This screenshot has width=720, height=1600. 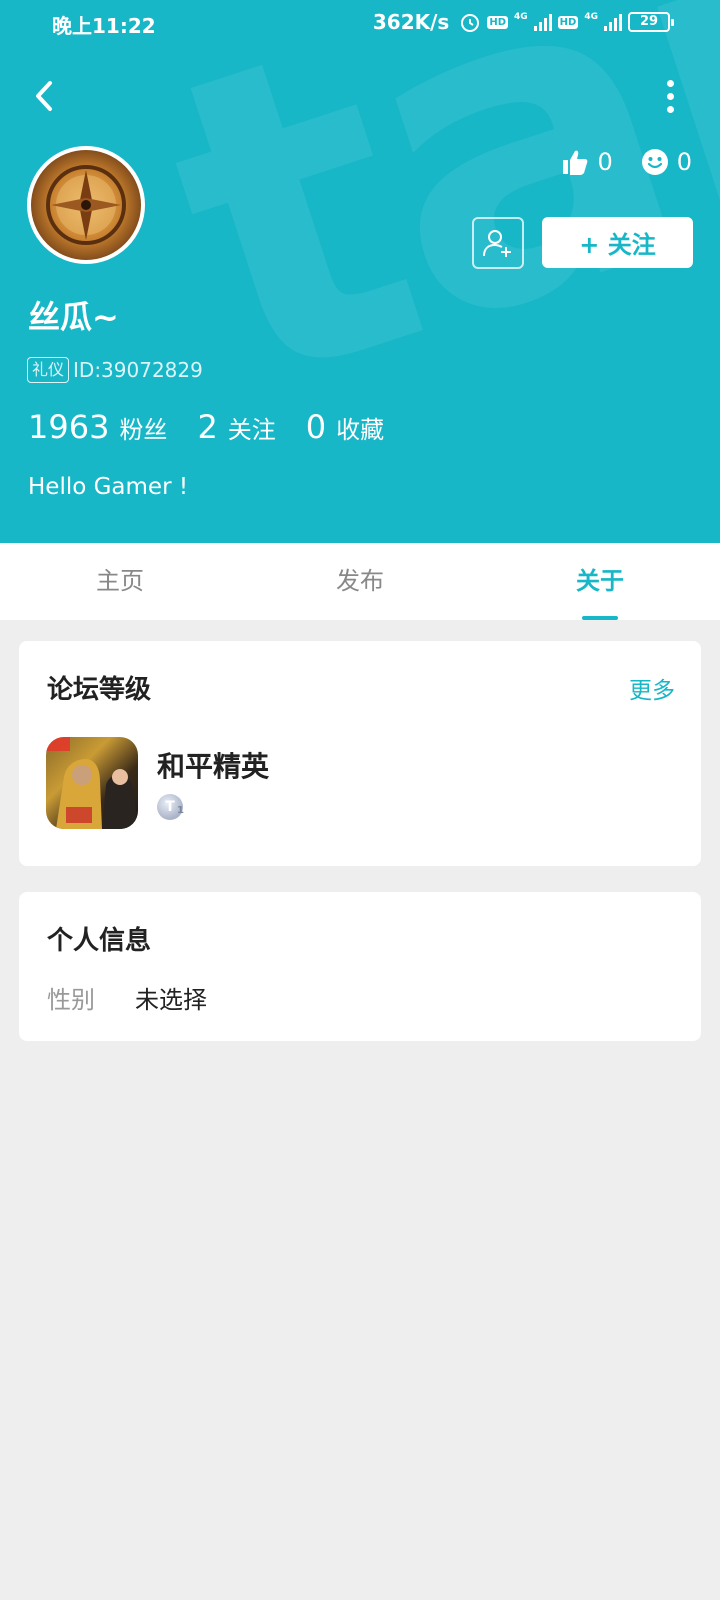 I want to click on followers-count: 1963, so click(x=68, y=427).